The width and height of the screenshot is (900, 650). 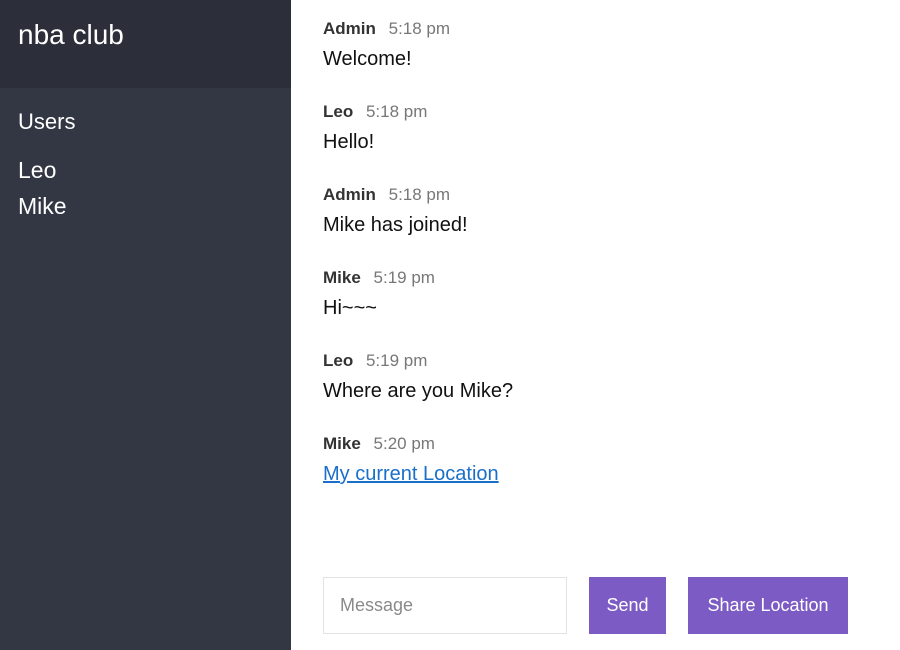 What do you see at coordinates (47, 121) in the screenshot?
I see `users-heading: Users` at bounding box center [47, 121].